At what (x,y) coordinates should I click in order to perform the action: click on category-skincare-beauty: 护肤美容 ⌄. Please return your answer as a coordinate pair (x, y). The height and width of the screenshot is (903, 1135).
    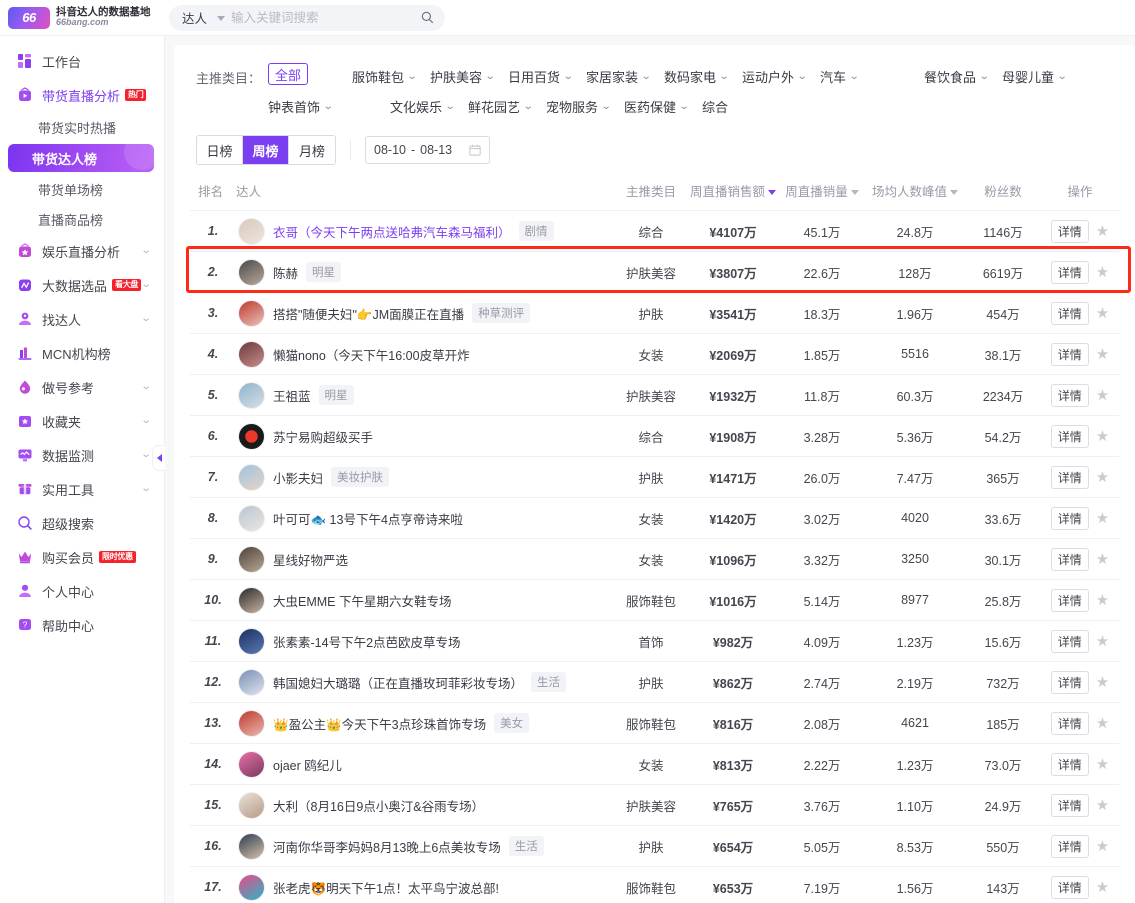
    Looking at the image, I should click on (469, 76).